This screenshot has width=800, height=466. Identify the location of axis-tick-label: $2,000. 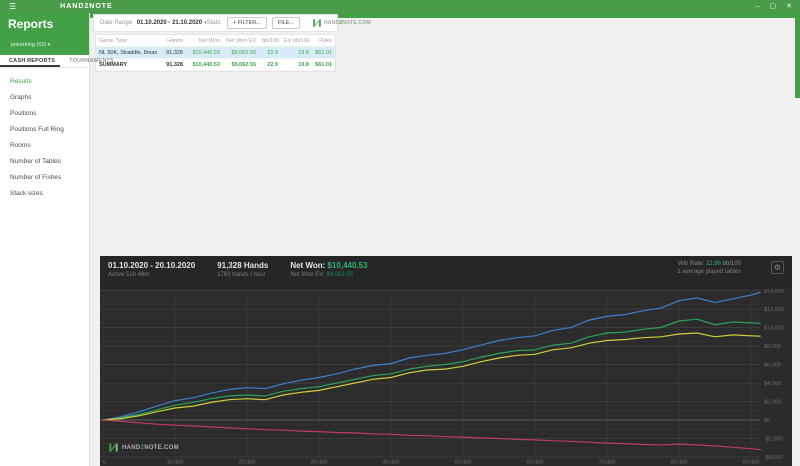
(772, 403).